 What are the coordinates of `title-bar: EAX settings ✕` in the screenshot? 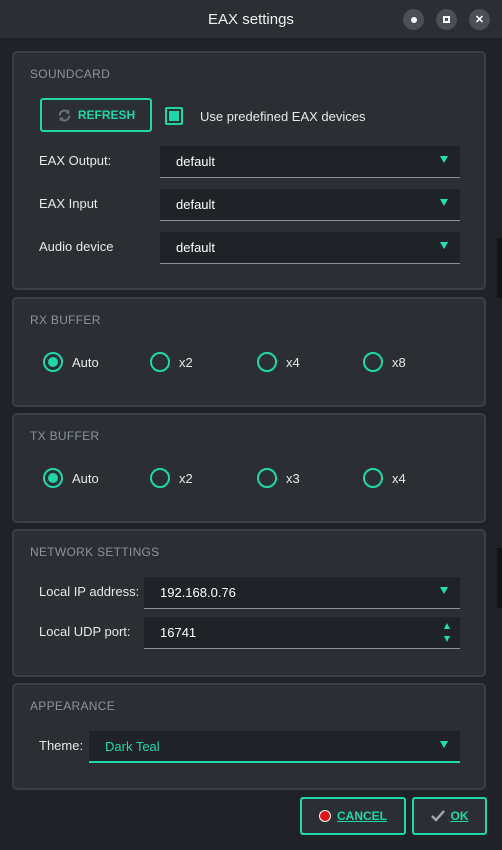 It's located at (251, 19).